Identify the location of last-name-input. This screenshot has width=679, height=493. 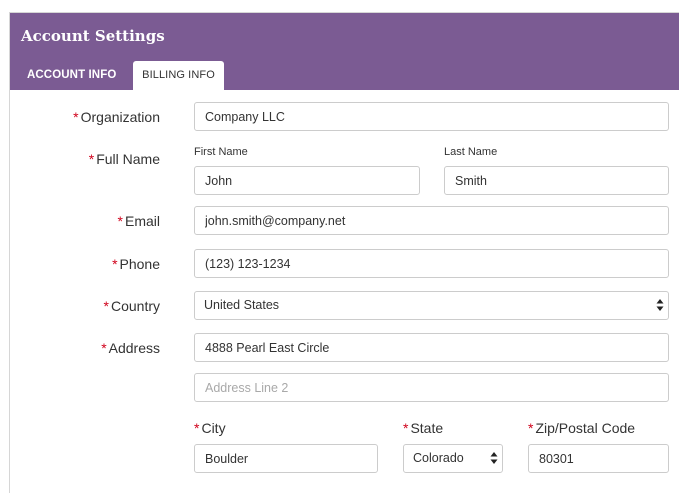
(556, 180).